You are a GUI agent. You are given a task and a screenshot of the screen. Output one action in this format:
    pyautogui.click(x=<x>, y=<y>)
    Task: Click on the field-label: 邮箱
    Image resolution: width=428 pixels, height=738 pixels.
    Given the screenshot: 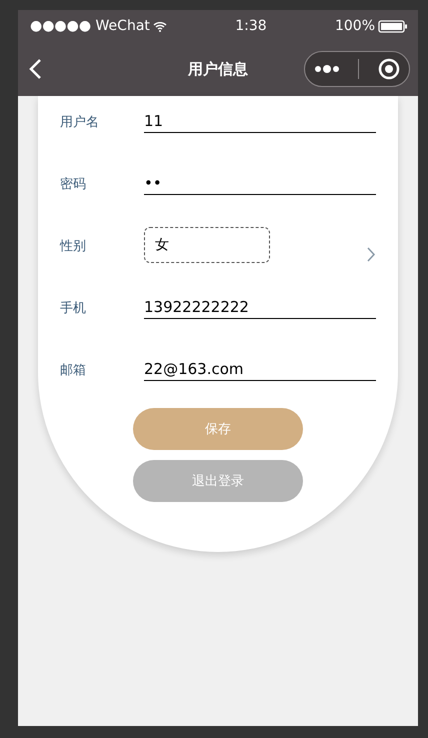 What is the action you would take?
    pyautogui.click(x=73, y=370)
    